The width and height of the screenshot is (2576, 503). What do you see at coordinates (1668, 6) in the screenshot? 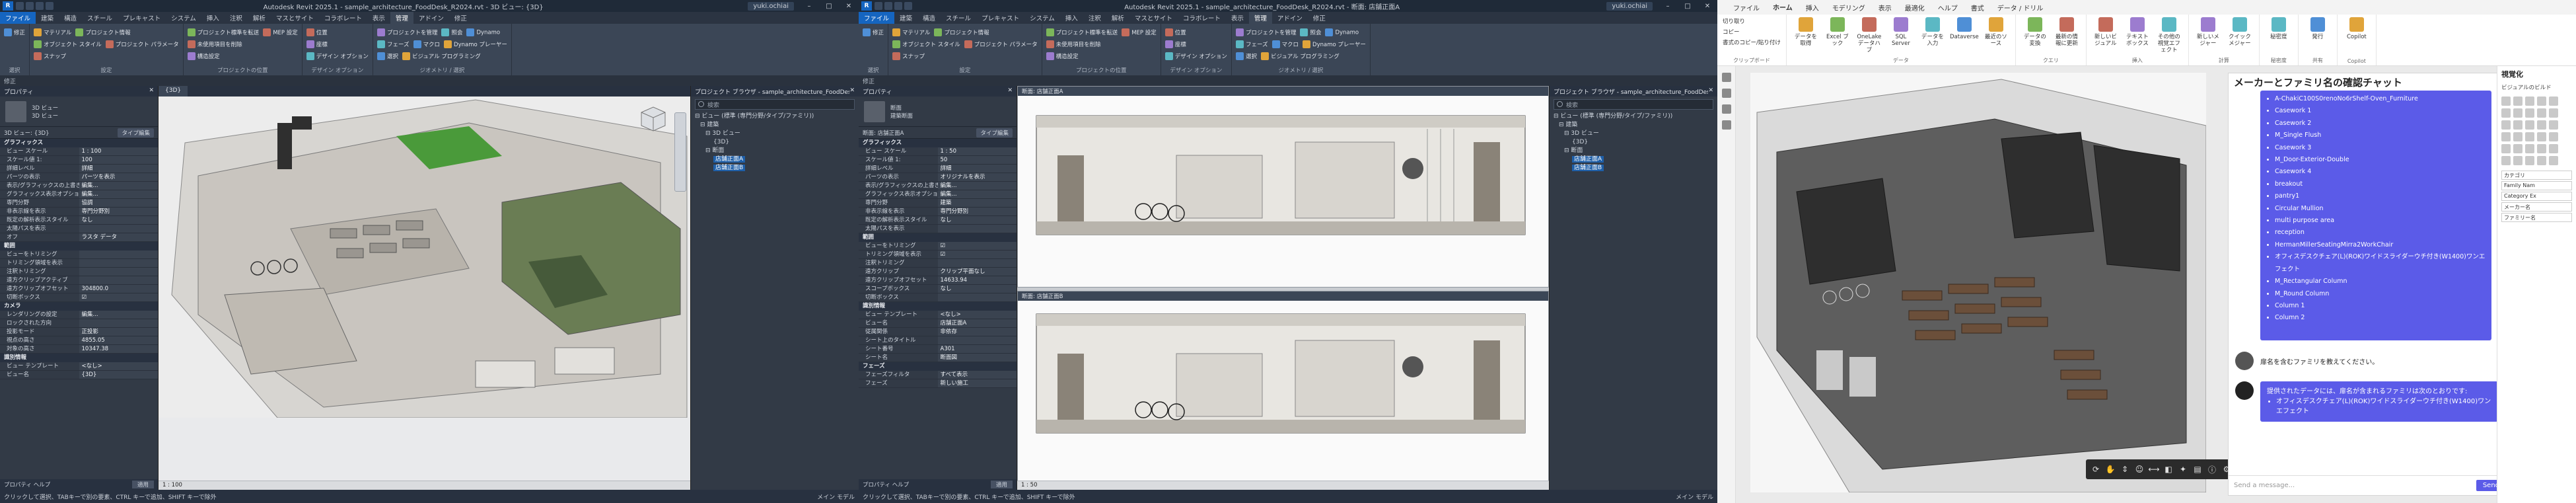
I see `minimize-icon: –` at bounding box center [1668, 6].